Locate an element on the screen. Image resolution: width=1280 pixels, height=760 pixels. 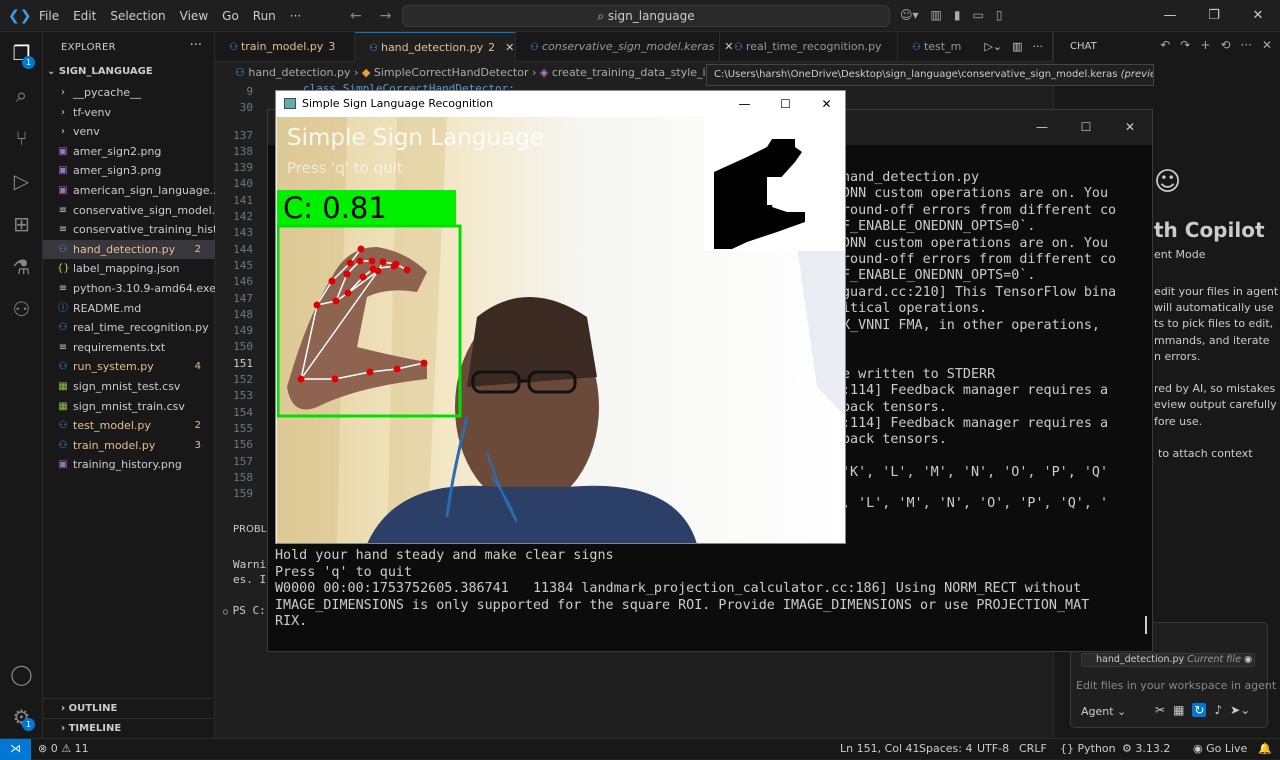
file-tree-item: ▣ training_history.png is located at coordinates (129, 465).